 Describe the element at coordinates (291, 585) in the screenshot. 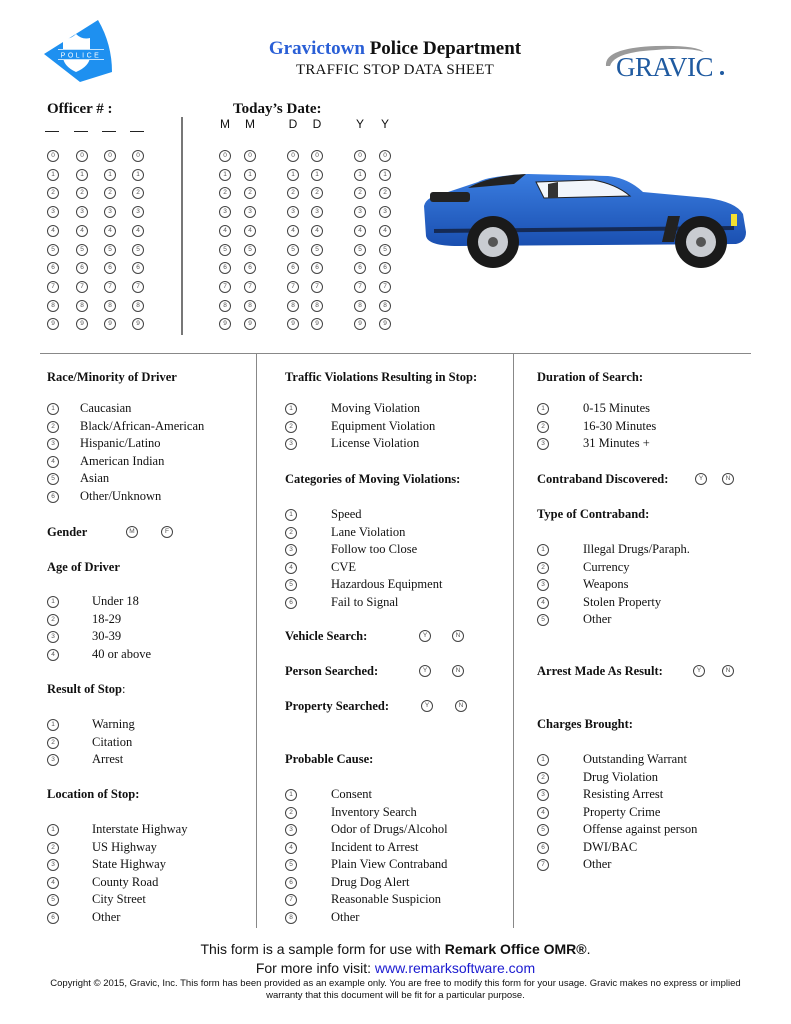

I see `moving-option-bubble: 5` at that location.